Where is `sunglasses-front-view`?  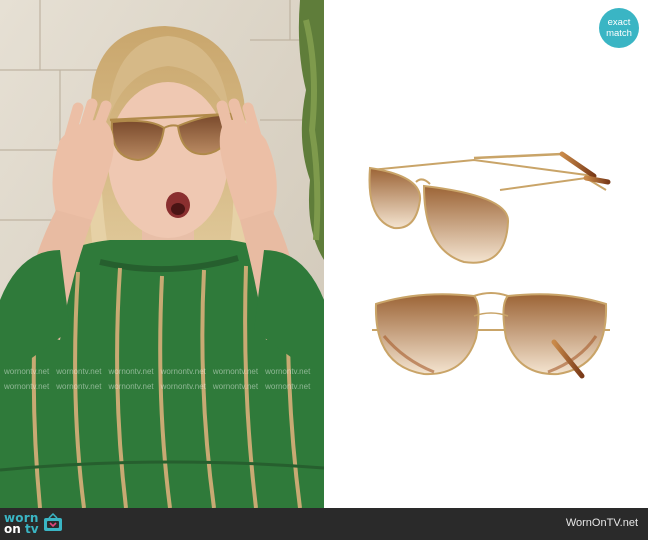
sunglasses-front-view is located at coordinates (491, 335).